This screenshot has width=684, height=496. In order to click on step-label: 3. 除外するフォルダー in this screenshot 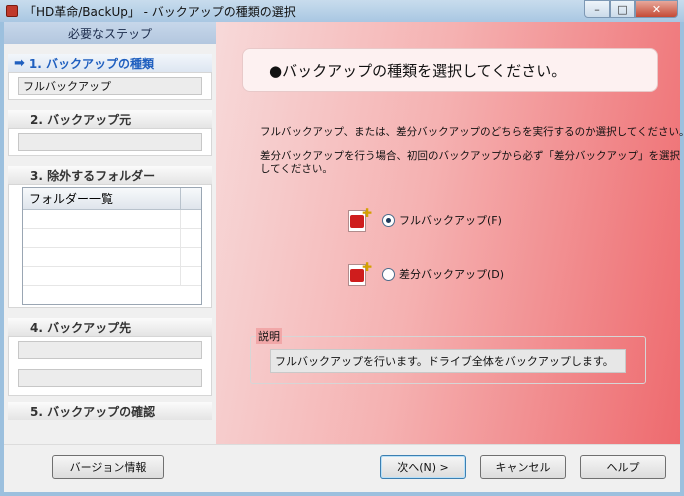, I will do `click(93, 175)`.